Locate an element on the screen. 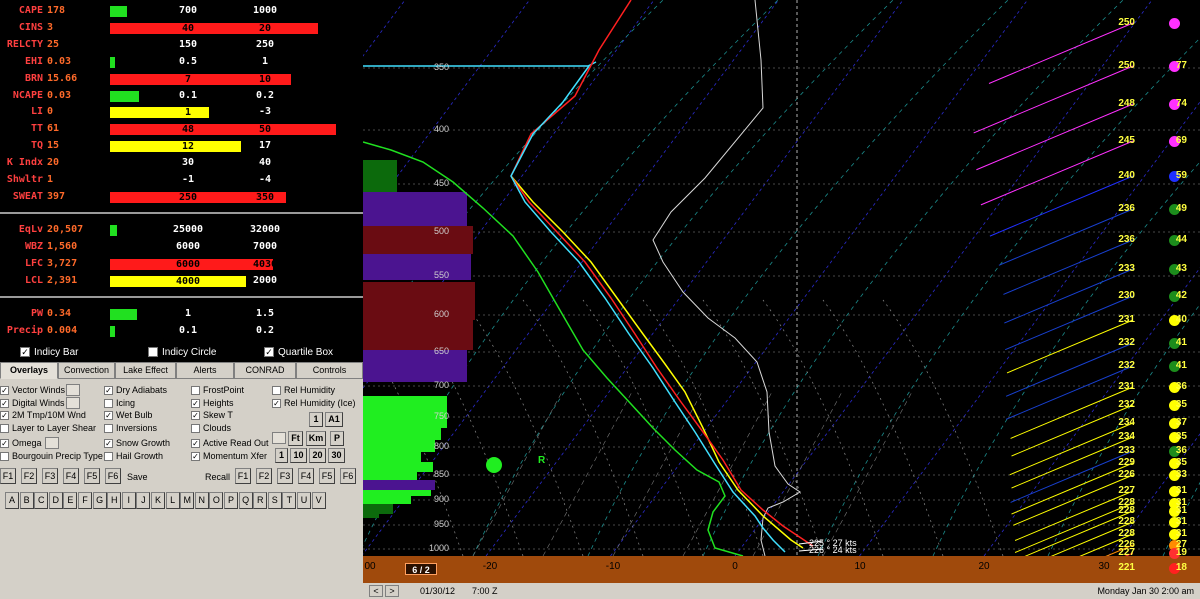 The image size is (1200, 599). overlay-option: Icing is located at coordinates (119, 403).